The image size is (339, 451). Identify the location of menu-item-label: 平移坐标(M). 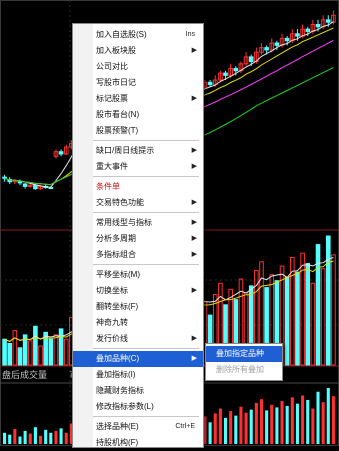
(118, 274).